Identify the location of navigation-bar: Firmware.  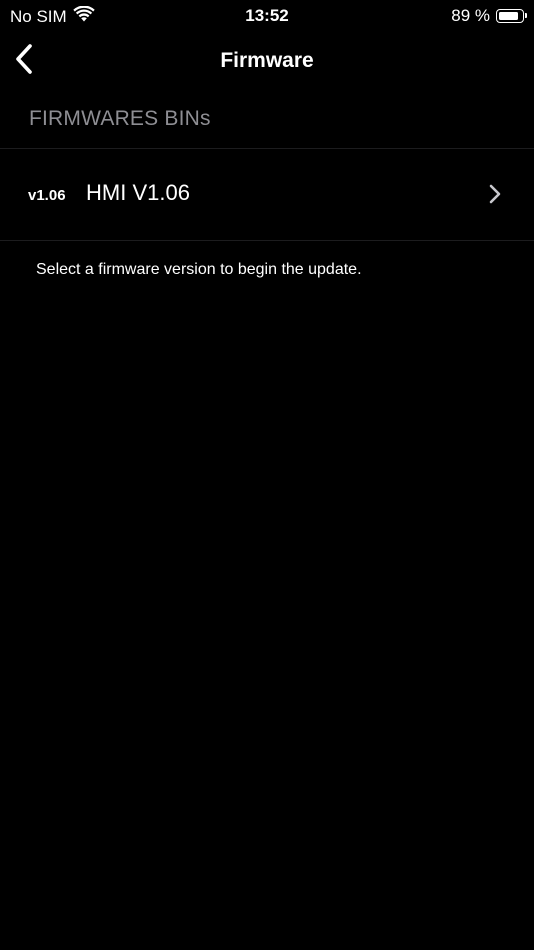
(267, 61).